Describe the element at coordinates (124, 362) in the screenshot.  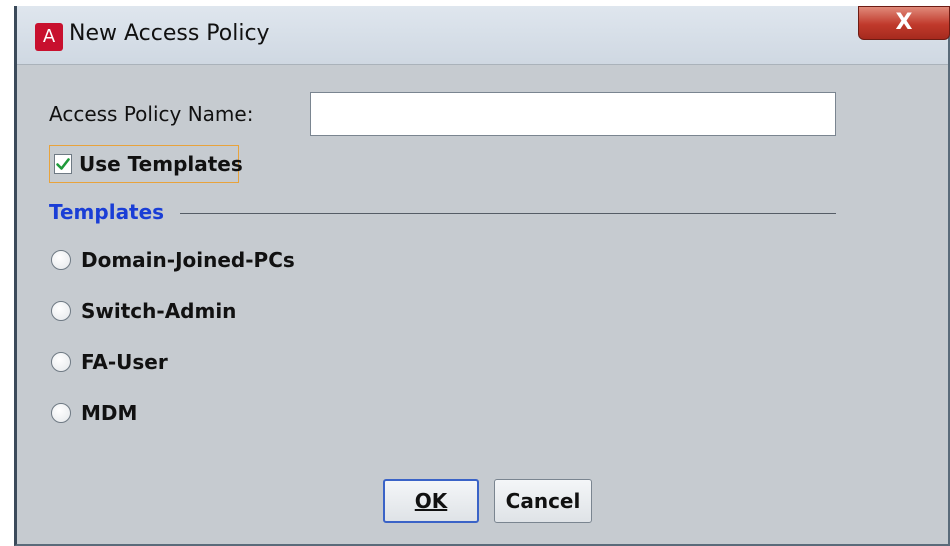
I see `template-option-label: FA-User` at that location.